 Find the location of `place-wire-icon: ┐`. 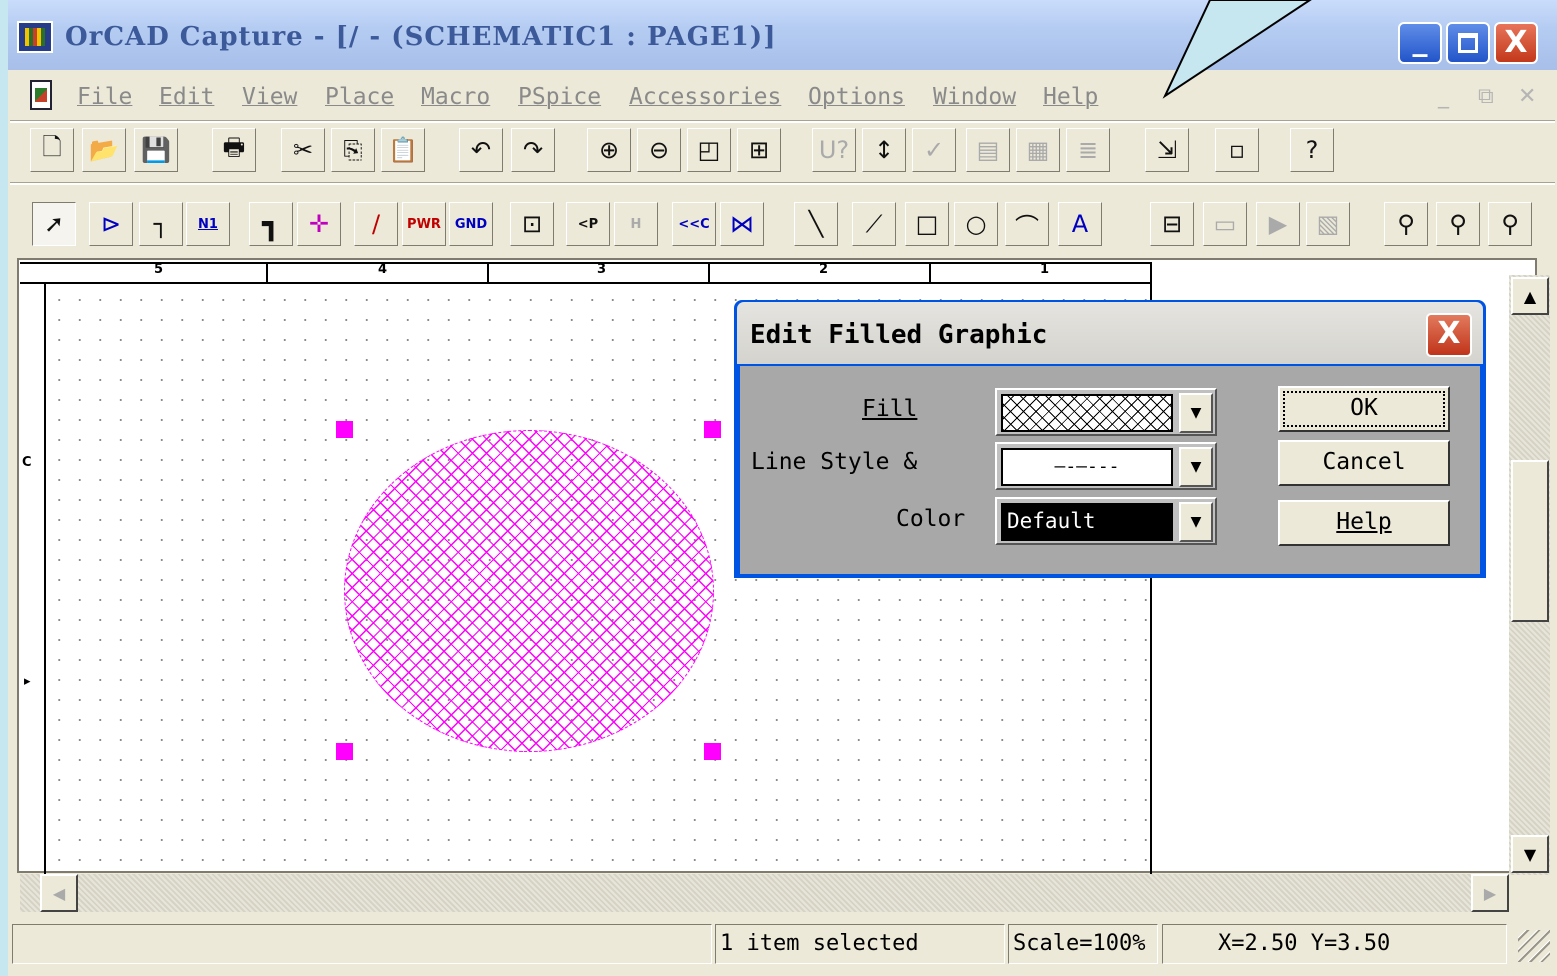

place-wire-icon: ┐ is located at coordinates (161, 224).